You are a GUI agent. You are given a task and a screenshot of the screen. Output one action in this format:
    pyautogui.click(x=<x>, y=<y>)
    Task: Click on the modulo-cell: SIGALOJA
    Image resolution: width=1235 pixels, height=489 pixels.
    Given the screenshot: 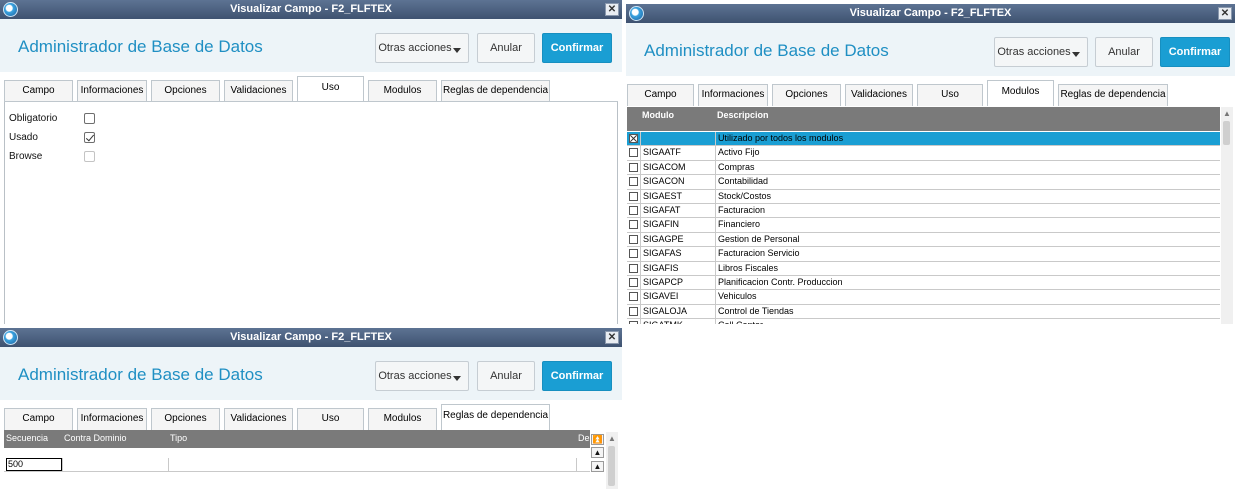 What is the action you would take?
    pyautogui.click(x=665, y=310)
    